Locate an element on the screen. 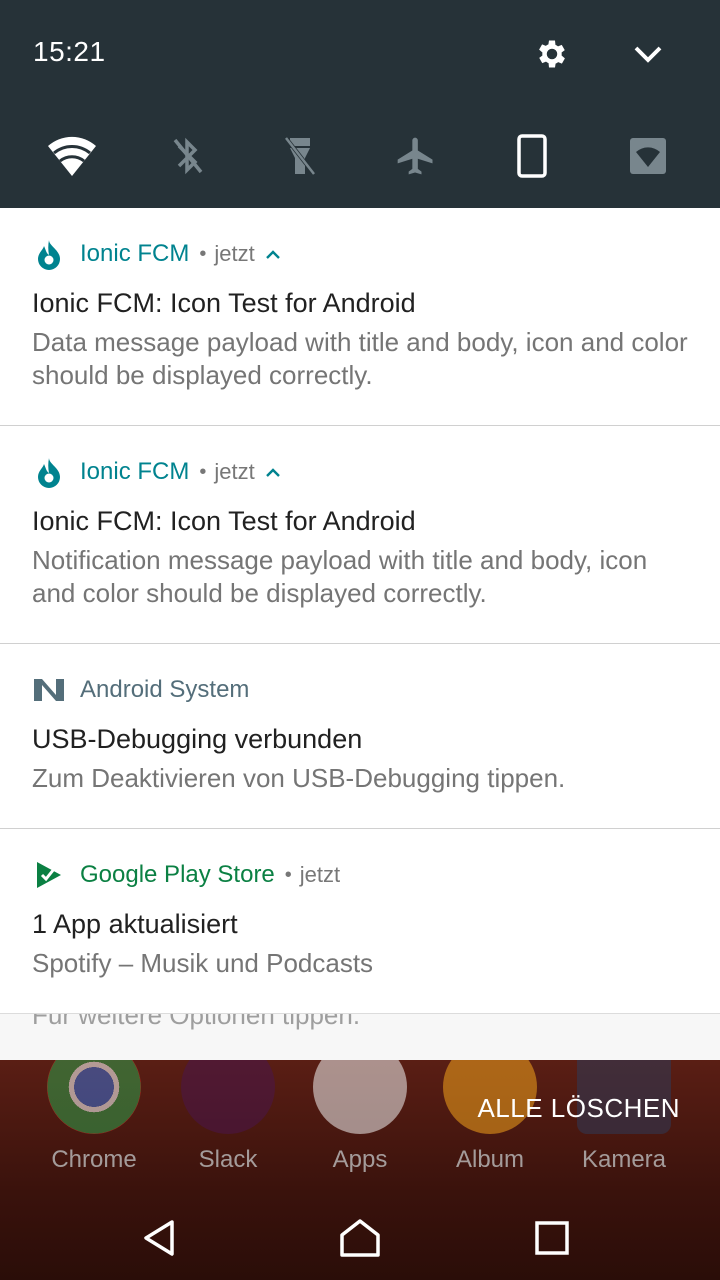 This screenshot has width=720, height=1280. apps-grid-icon is located at coordinates (360, 1097).